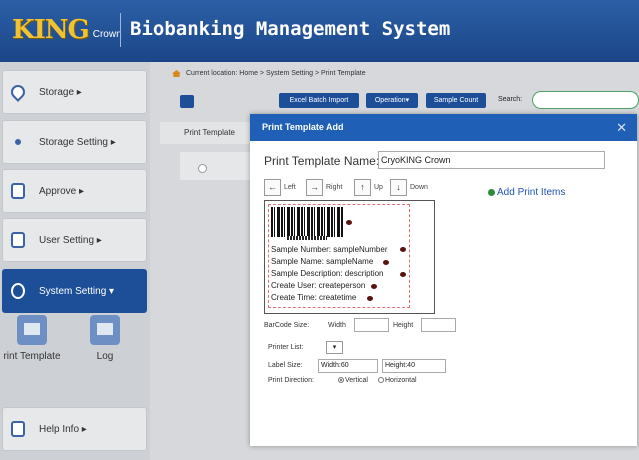 Image resolution: width=639 pixels, height=460 pixels. I want to click on sidebar-item-system-setting: System Setting ▾, so click(74, 291).